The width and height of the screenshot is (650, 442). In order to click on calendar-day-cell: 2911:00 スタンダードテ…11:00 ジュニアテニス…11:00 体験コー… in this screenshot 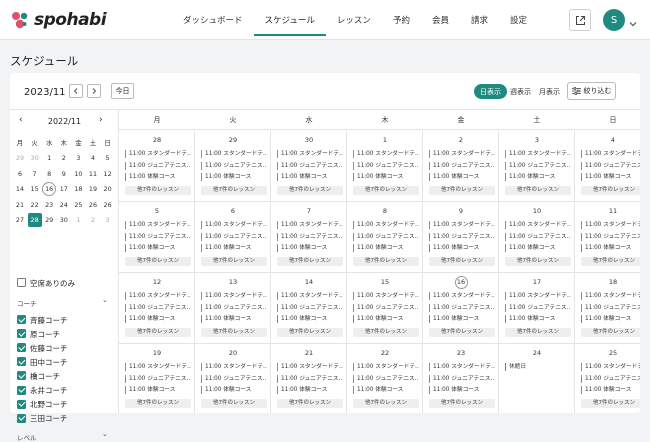, I will do `click(233, 166)`.